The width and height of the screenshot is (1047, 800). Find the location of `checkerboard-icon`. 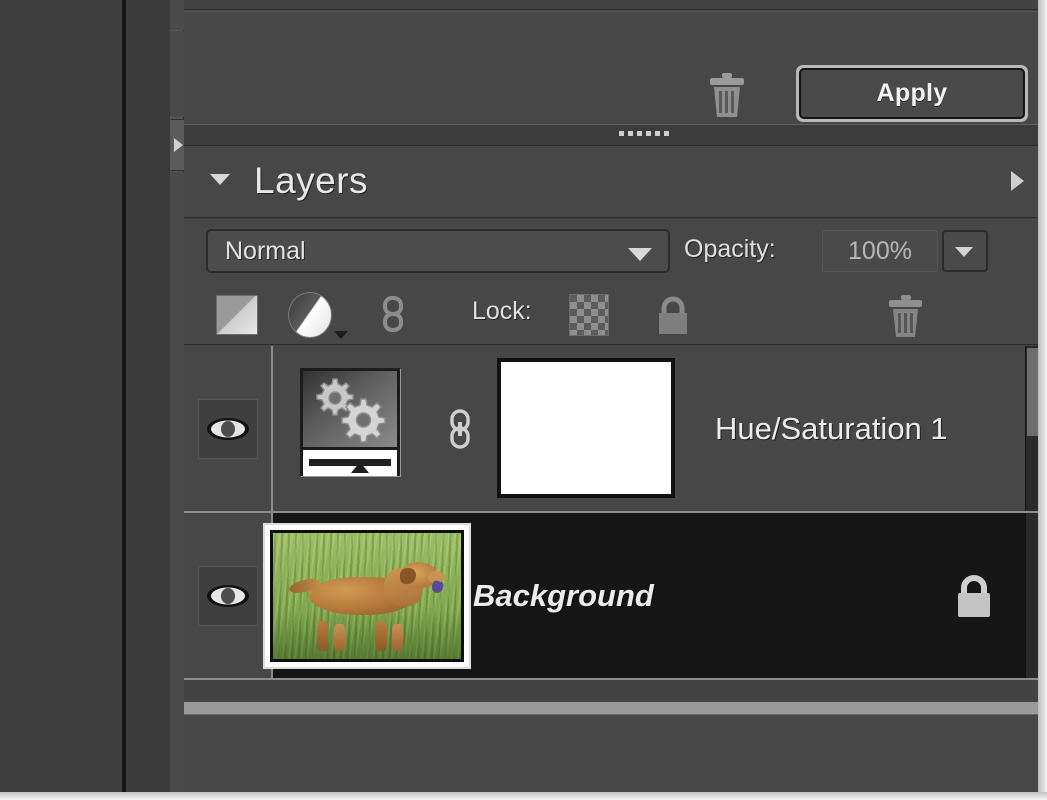

checkerboard-icon is located at coordinates (589, 315).